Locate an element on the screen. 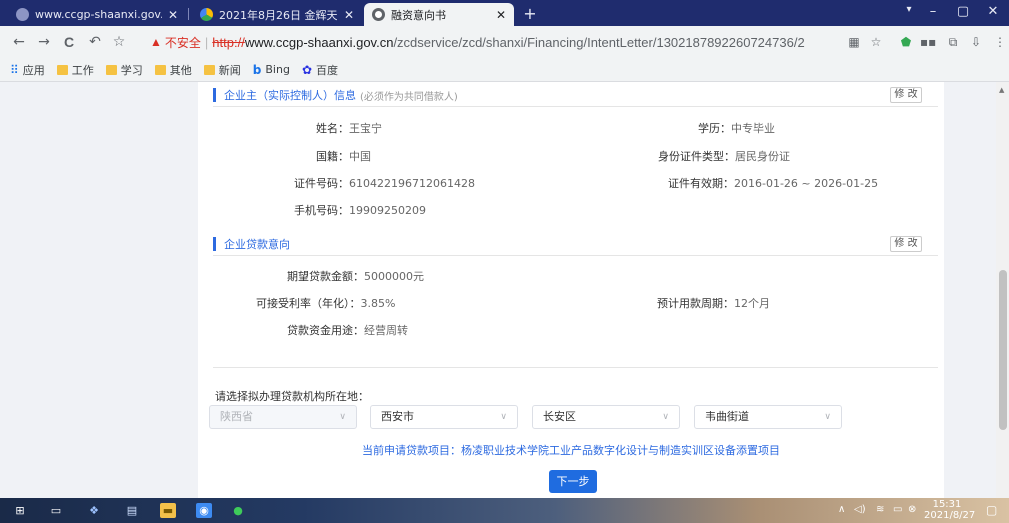 This screenshot has height=523, width=1009. bookmark-apps: ⠿ 应用 is located at coordinates (27, 70).